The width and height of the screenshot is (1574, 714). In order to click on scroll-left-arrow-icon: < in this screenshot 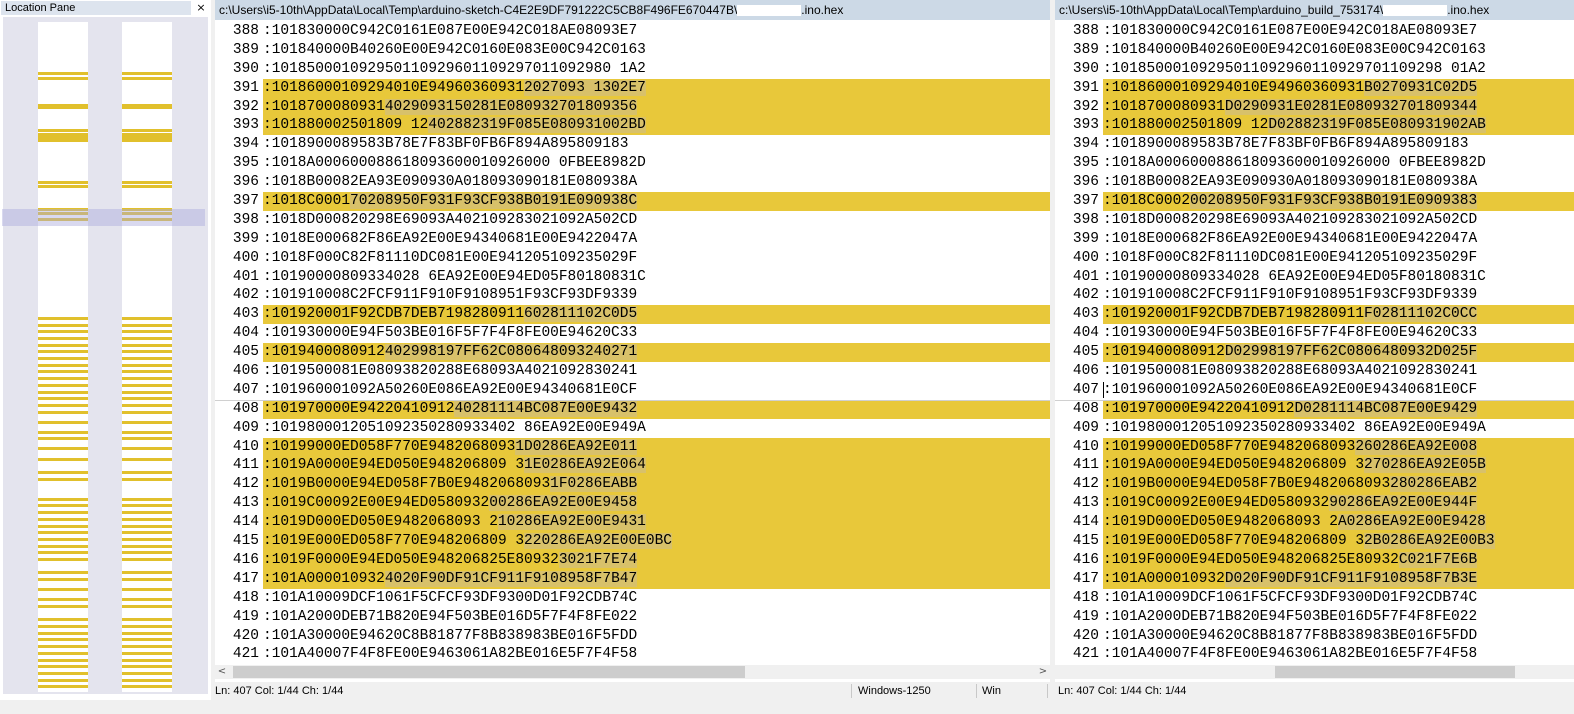, I will do `click(222, 672)`.